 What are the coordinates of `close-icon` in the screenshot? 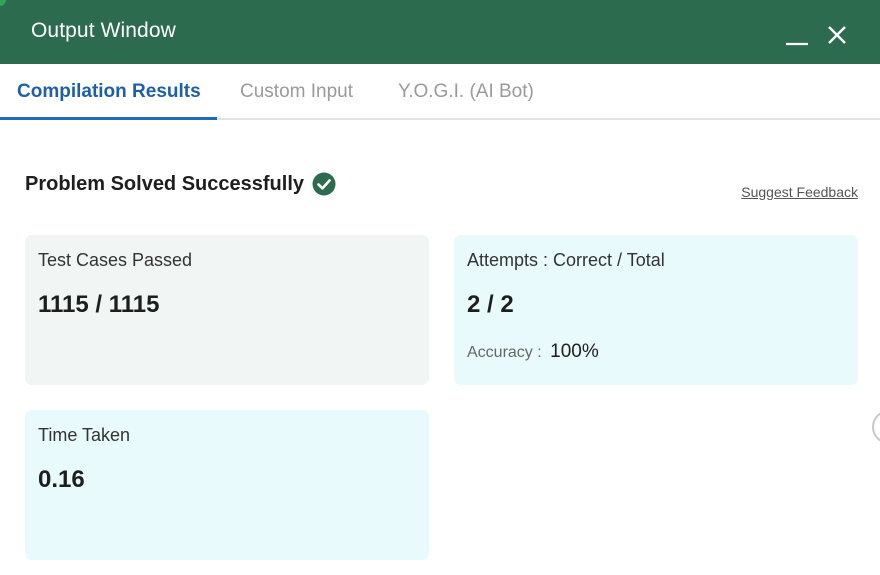 It's located at (837, 35).